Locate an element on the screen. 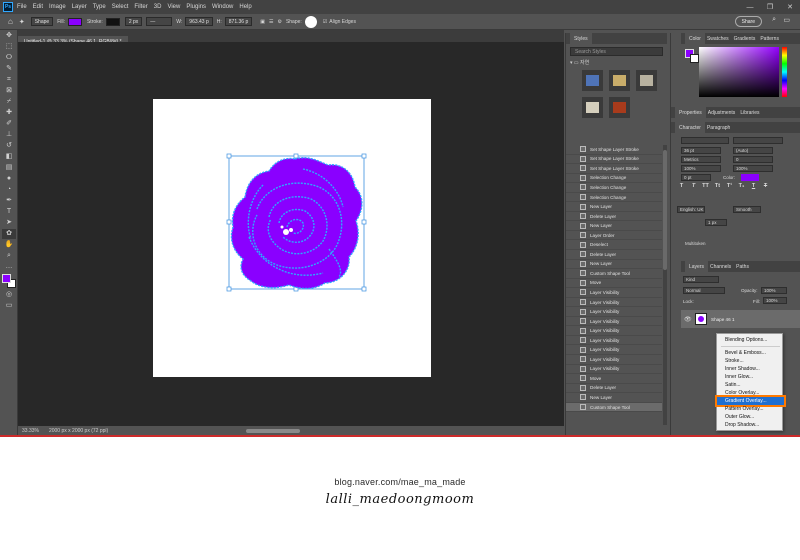 The width and height of the screenshot is (800, 560). close-icon: ✕ is located at coordinates (790, 7).